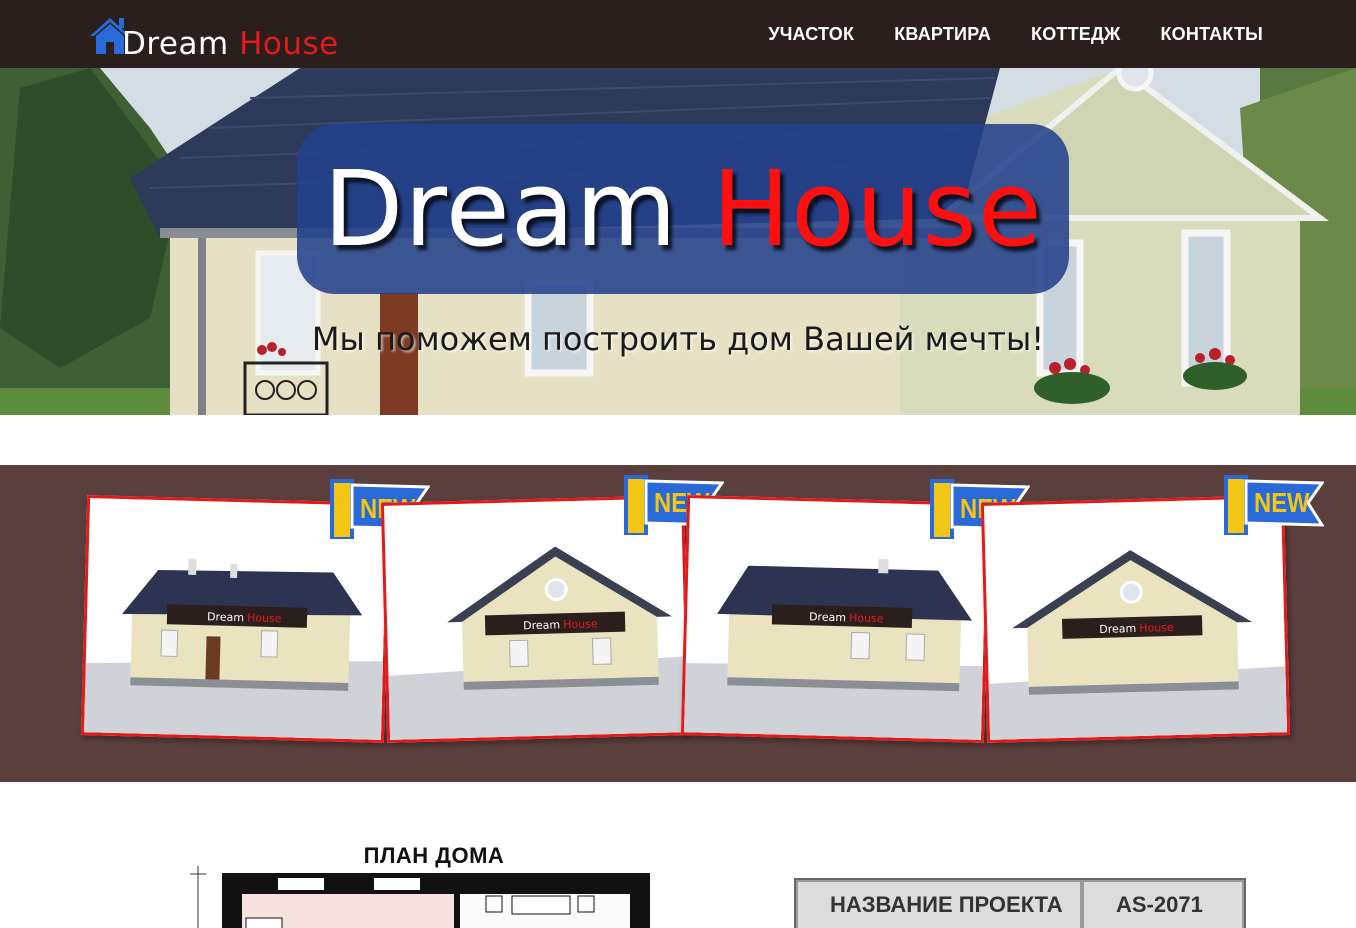 The width and height of the screenshot is (1356, 928). I want to click on menu-item-contacts: КОНТАКТЫ, so click(1212, 34).